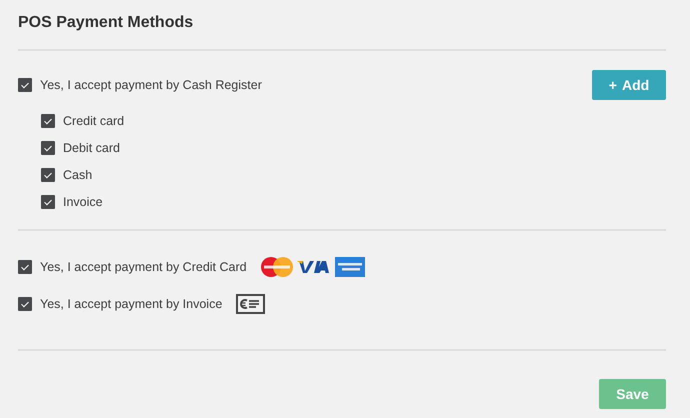 The image size is (690, 418). Describe the element at coordinates (106, 23) in the screenshot. I see `page-title: POS Payment Methods` at that location.